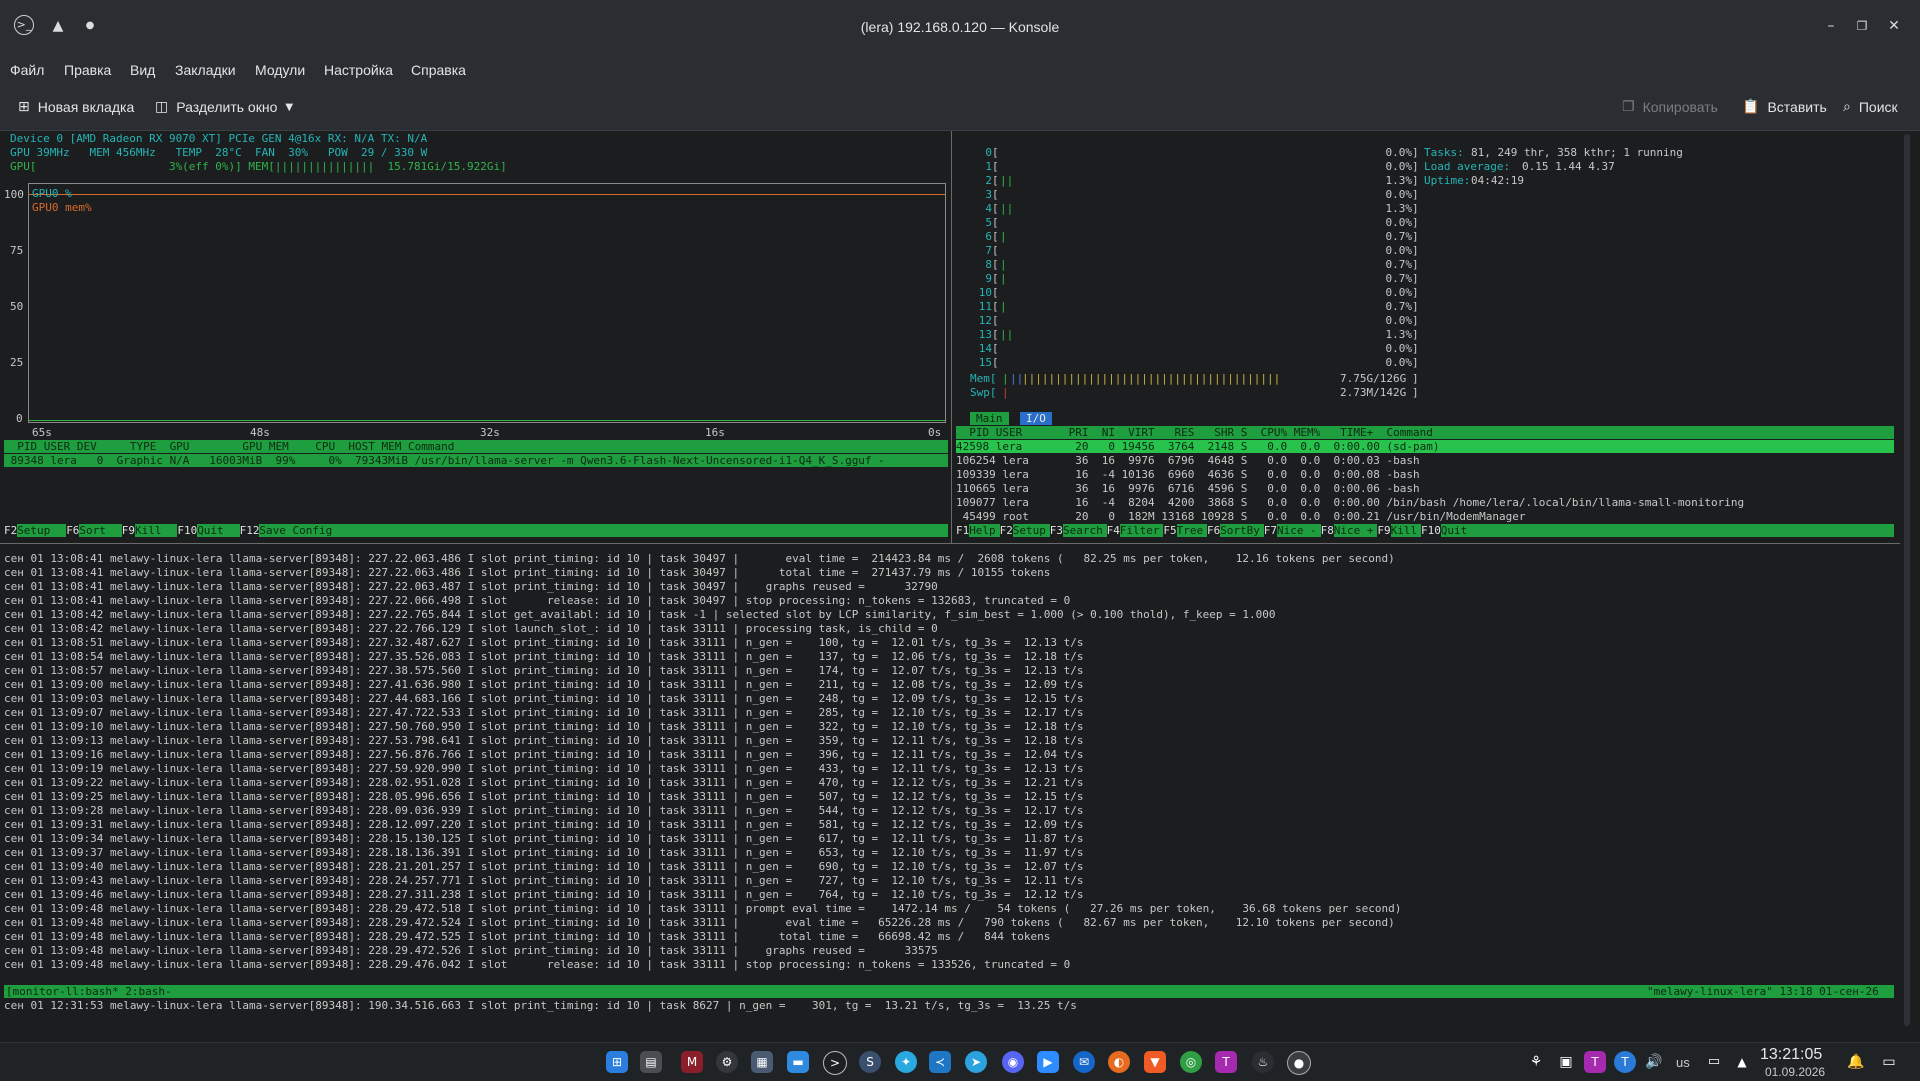 This screenshot has height=1081, width=1920. I want to click on konsole-icon: >, so click(835, 1063).